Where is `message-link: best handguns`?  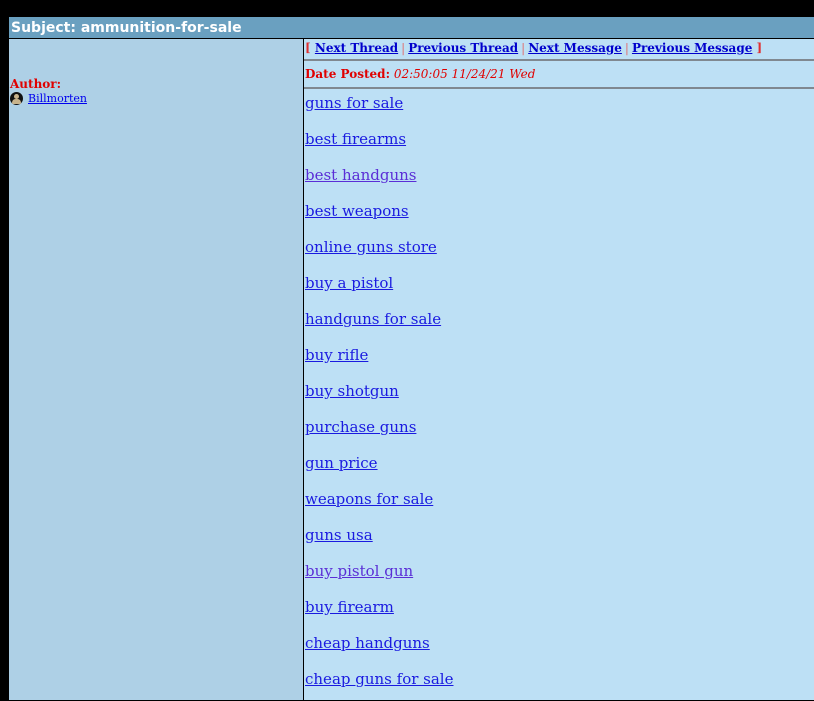
message-link: best handguns is located at coordinates (360, 175).